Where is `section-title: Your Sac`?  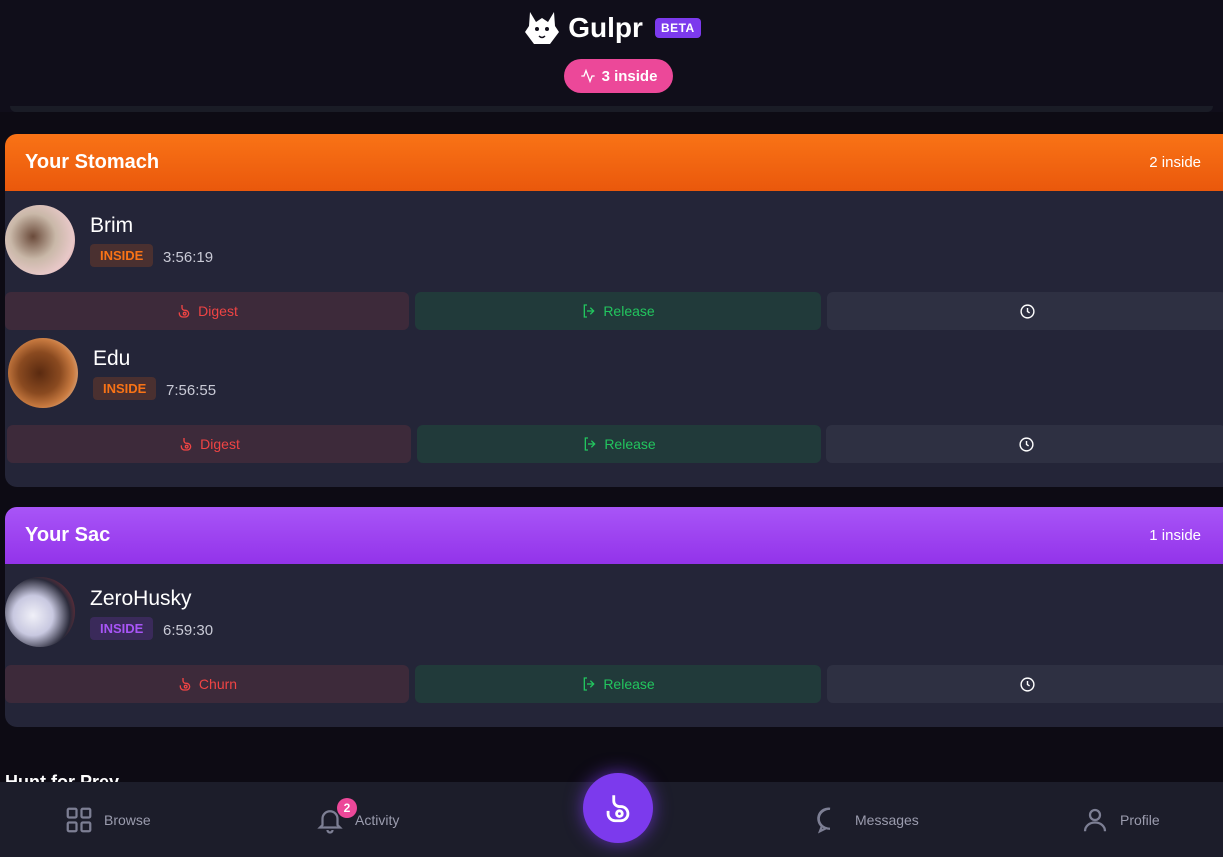
section-title: Your Sac is located at coordinates (68, 535).